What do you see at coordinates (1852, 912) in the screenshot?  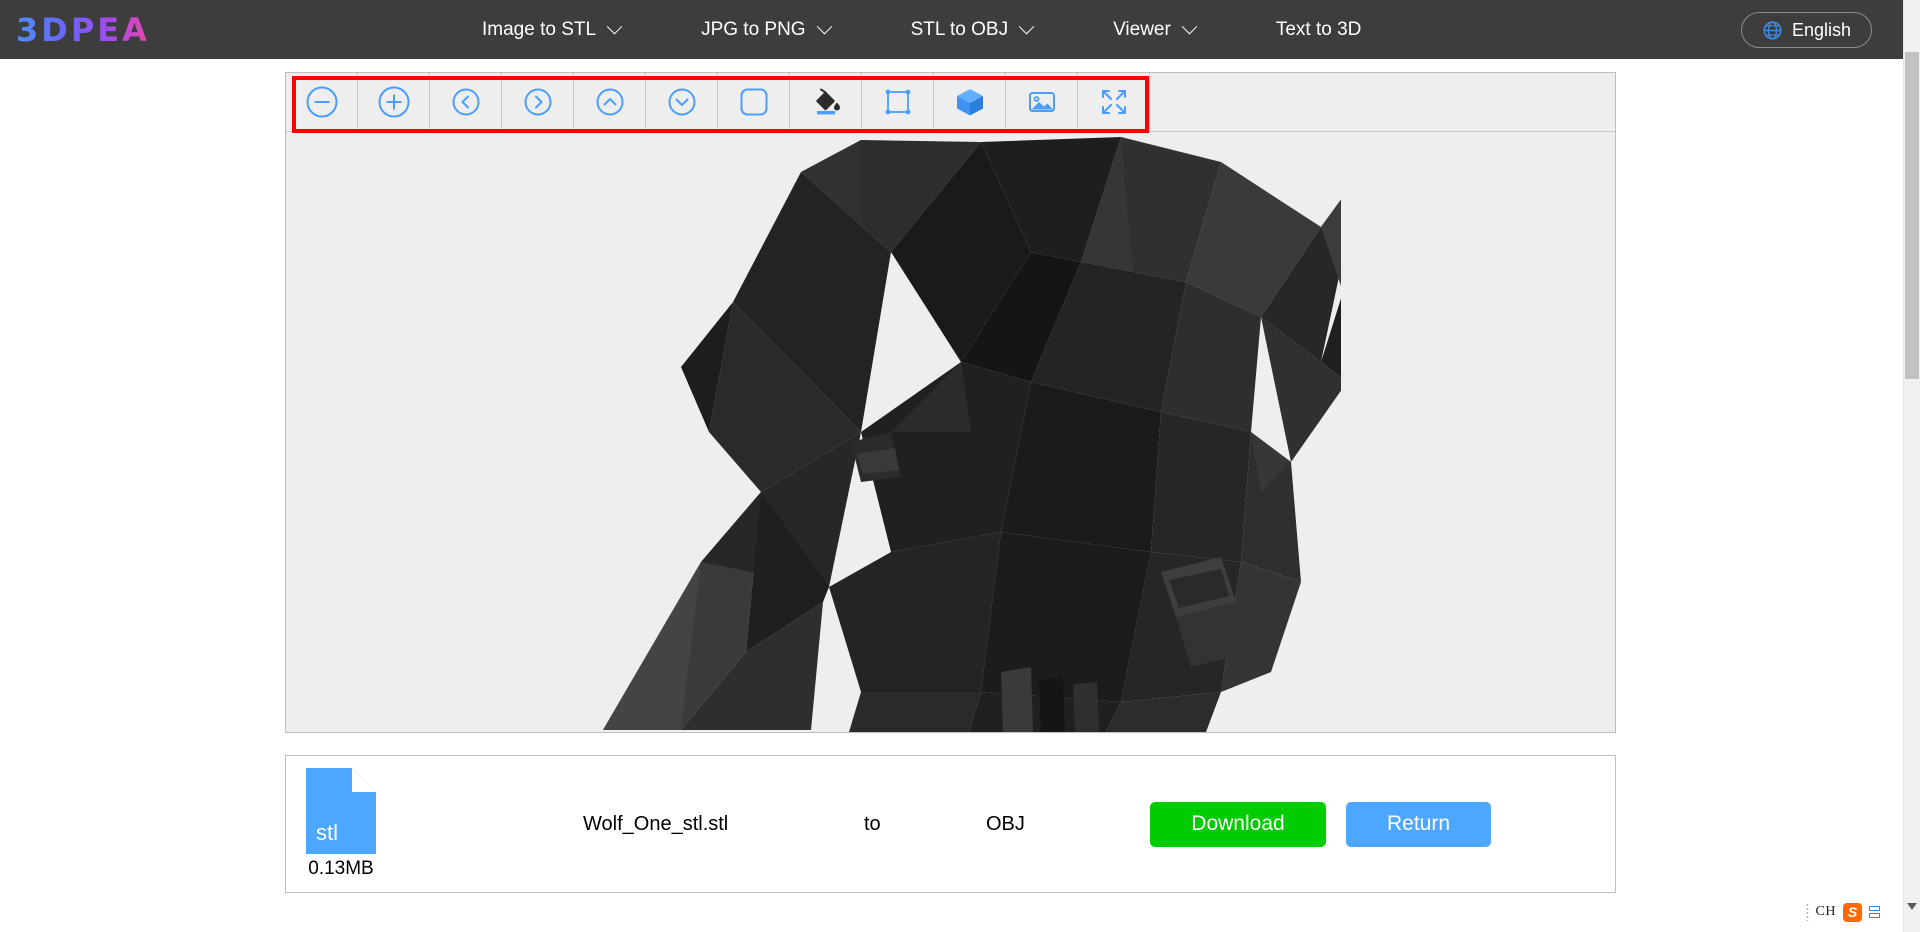 I see `sogou-logo-icon: S` at bounding box center [1852, 912].